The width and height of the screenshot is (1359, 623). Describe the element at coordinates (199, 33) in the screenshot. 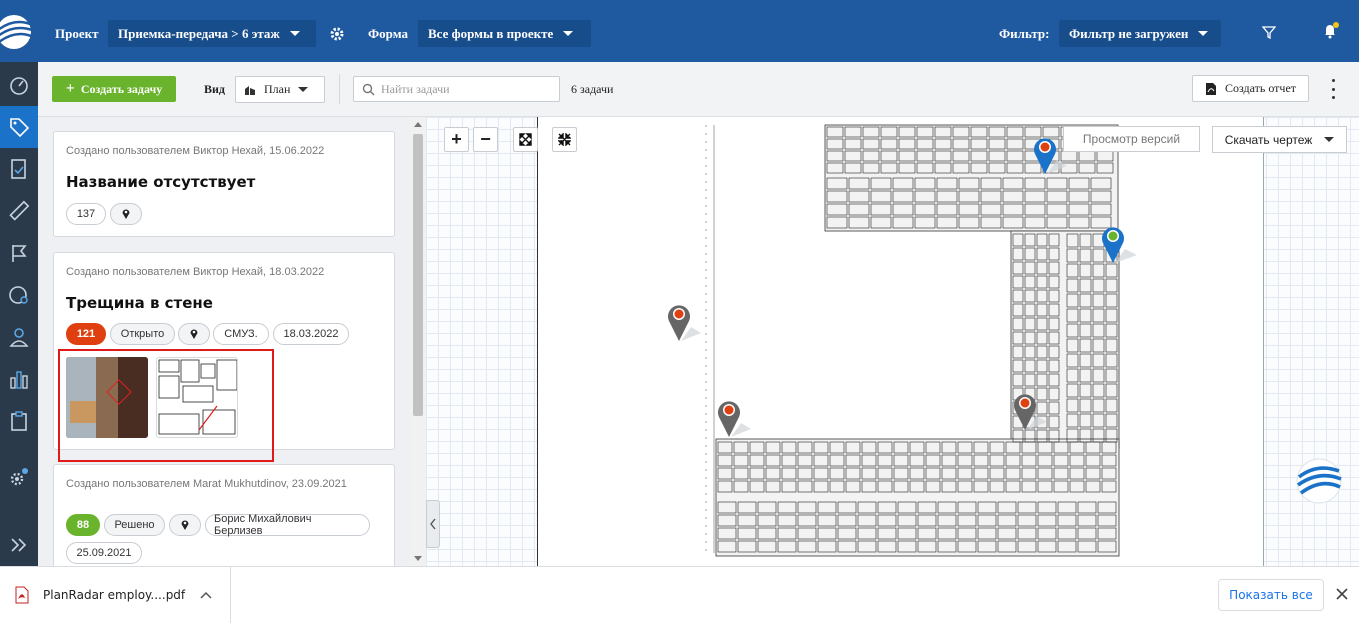

I see `project-value: Приемка-передача > 6 этаж` at that location.